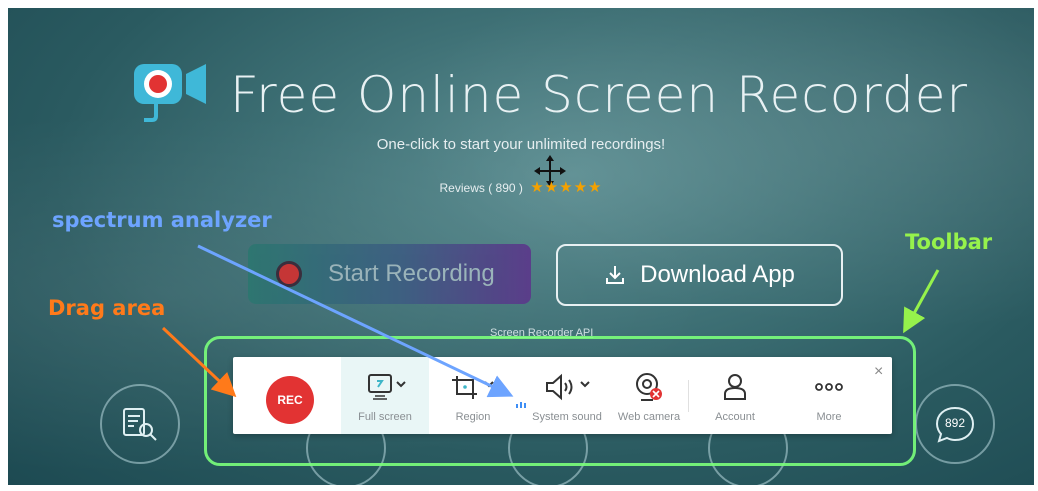 The width and height of the screenshot is (1038, 491). Describe the element at coordinates (921, 301) in the screenshot. I see `toolbar-arrow` at that location.